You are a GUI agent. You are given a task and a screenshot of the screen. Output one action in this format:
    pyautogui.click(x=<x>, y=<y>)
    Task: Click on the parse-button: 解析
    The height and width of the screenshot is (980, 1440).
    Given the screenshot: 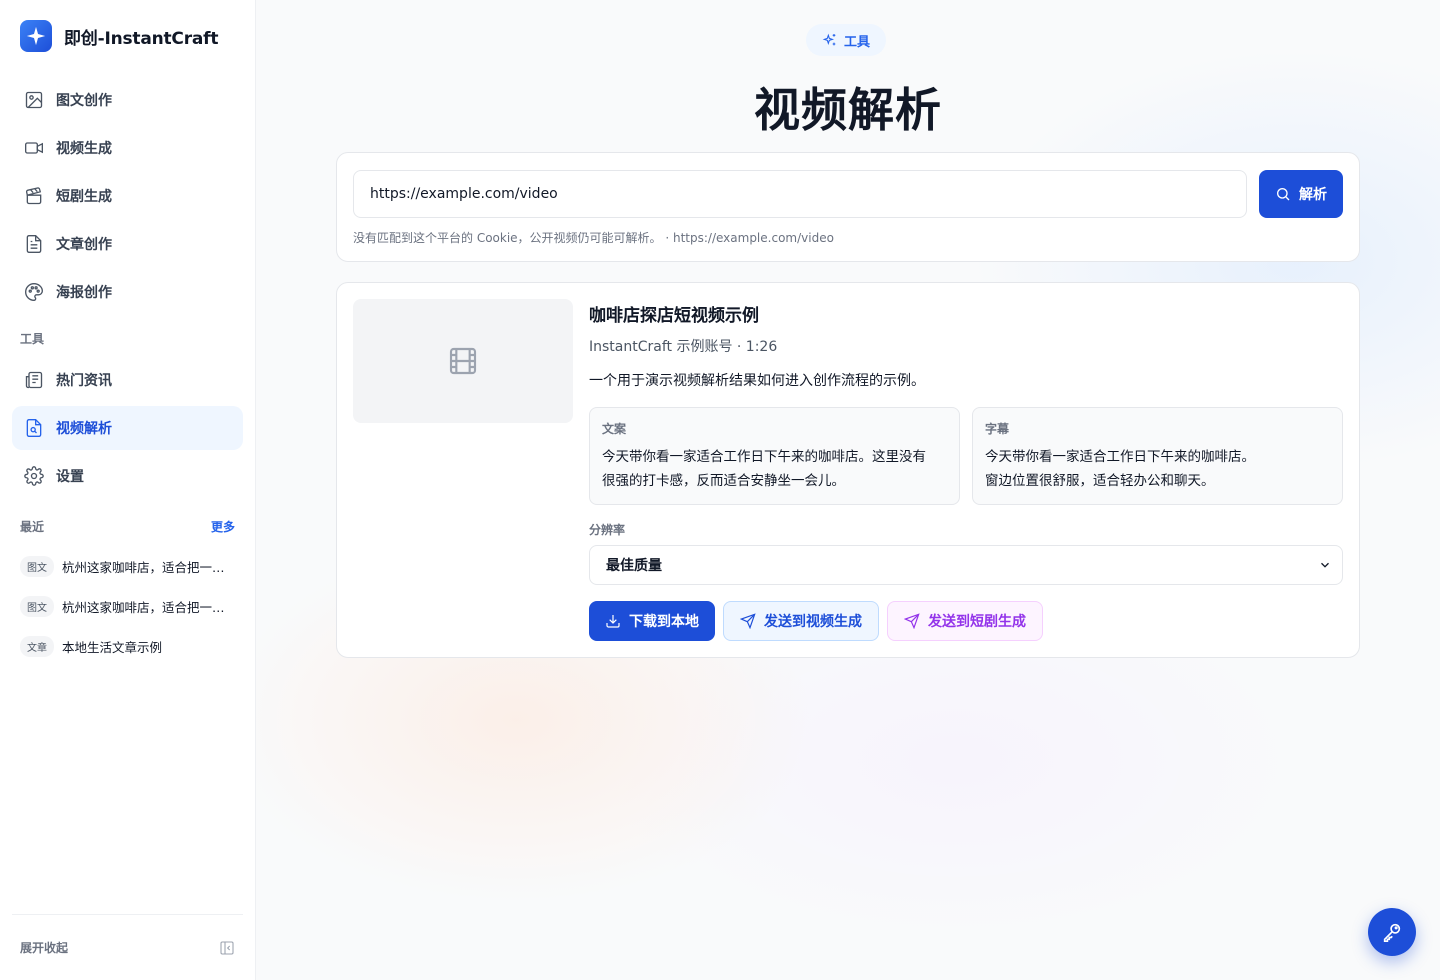 What is the action you would take?
    pyautogui.click(x=1301, y=194)
    